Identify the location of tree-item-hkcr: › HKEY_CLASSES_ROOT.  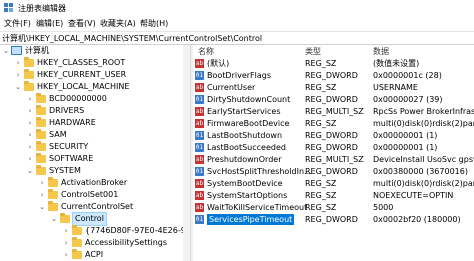
(91, 63).